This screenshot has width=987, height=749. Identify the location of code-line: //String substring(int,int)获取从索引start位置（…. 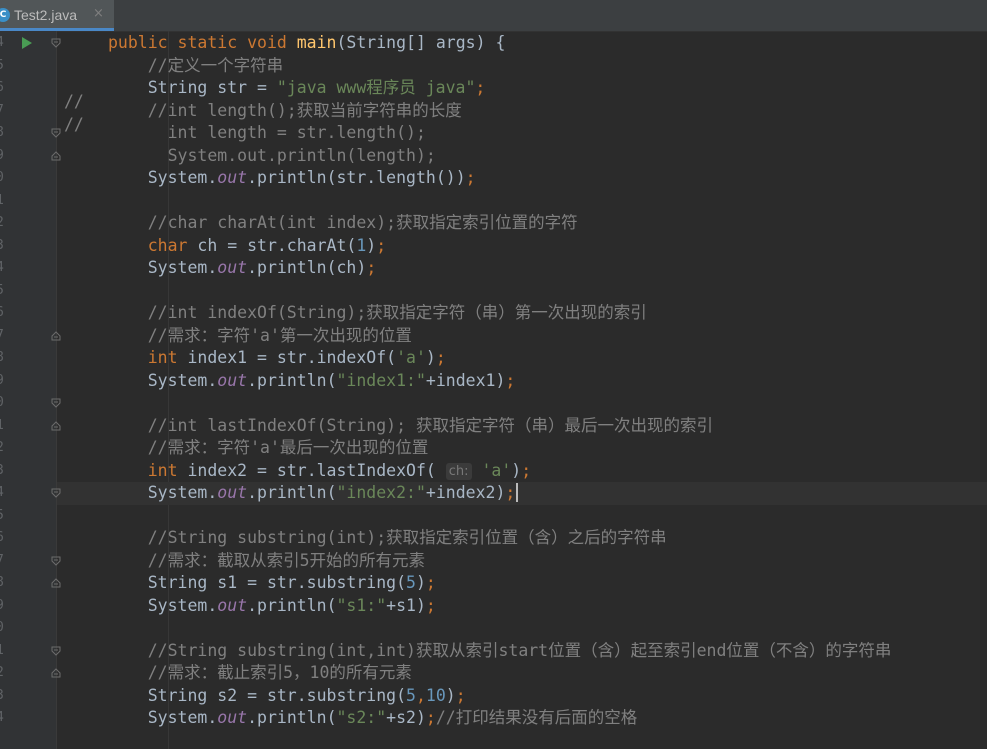
(522, 651).